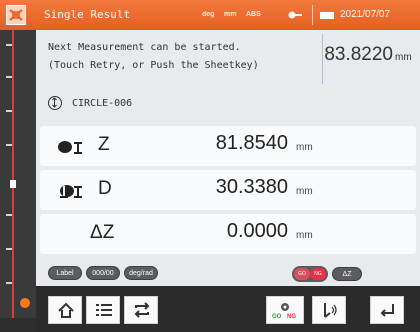 The height and width of the screenshot is (332, 420). What do you see at coordinates (251, 187) in the screenshot?
I see `measurement-value: 30.3380` at bounding box center [251, 187].